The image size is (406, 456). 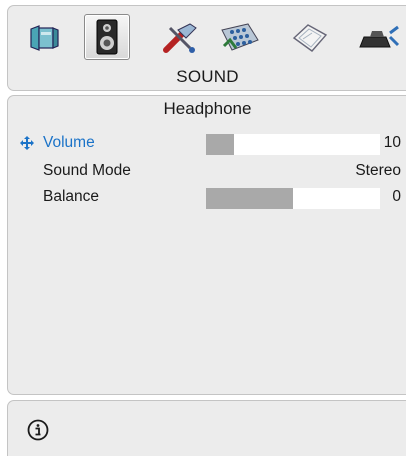 I want to click on balance-slider, so click(x=293, y=198).